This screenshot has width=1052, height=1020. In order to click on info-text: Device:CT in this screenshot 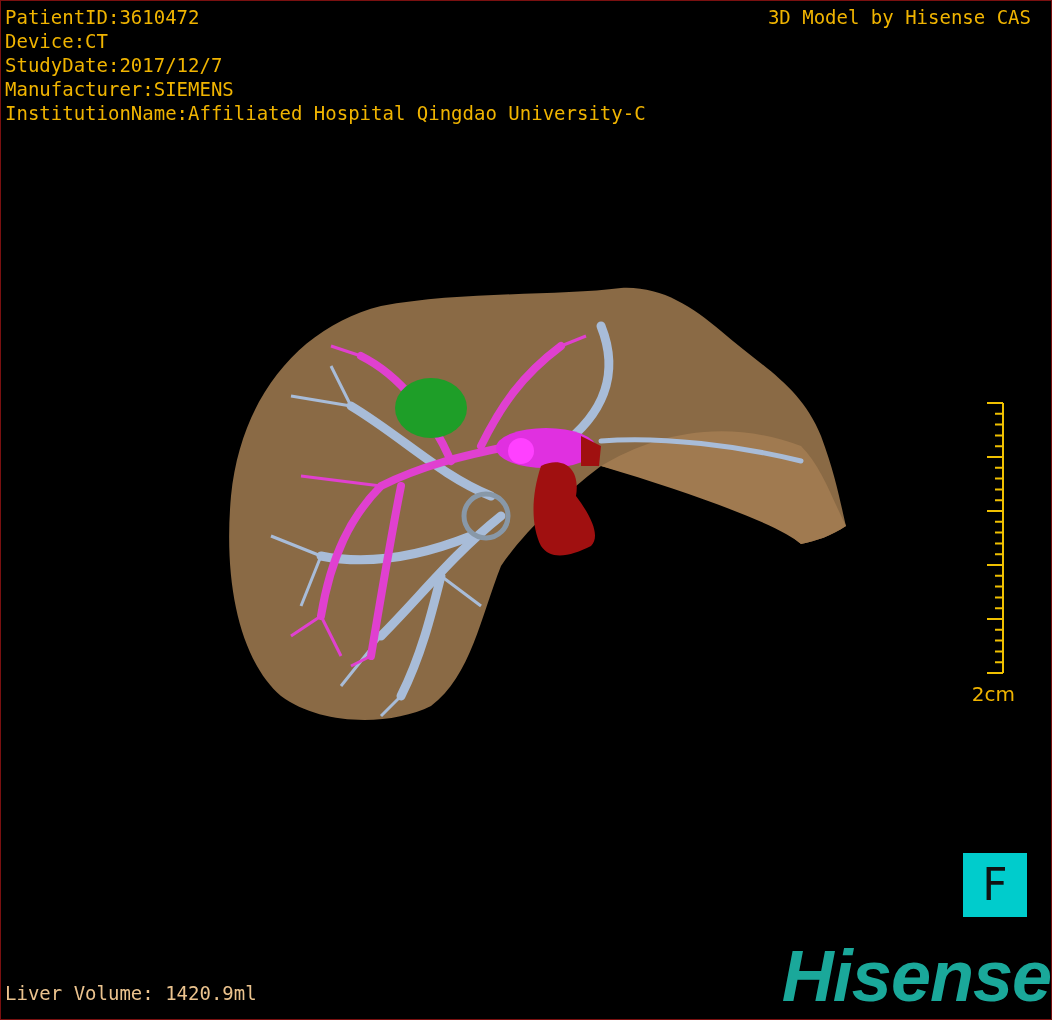, I will do `click(57, 41)`.